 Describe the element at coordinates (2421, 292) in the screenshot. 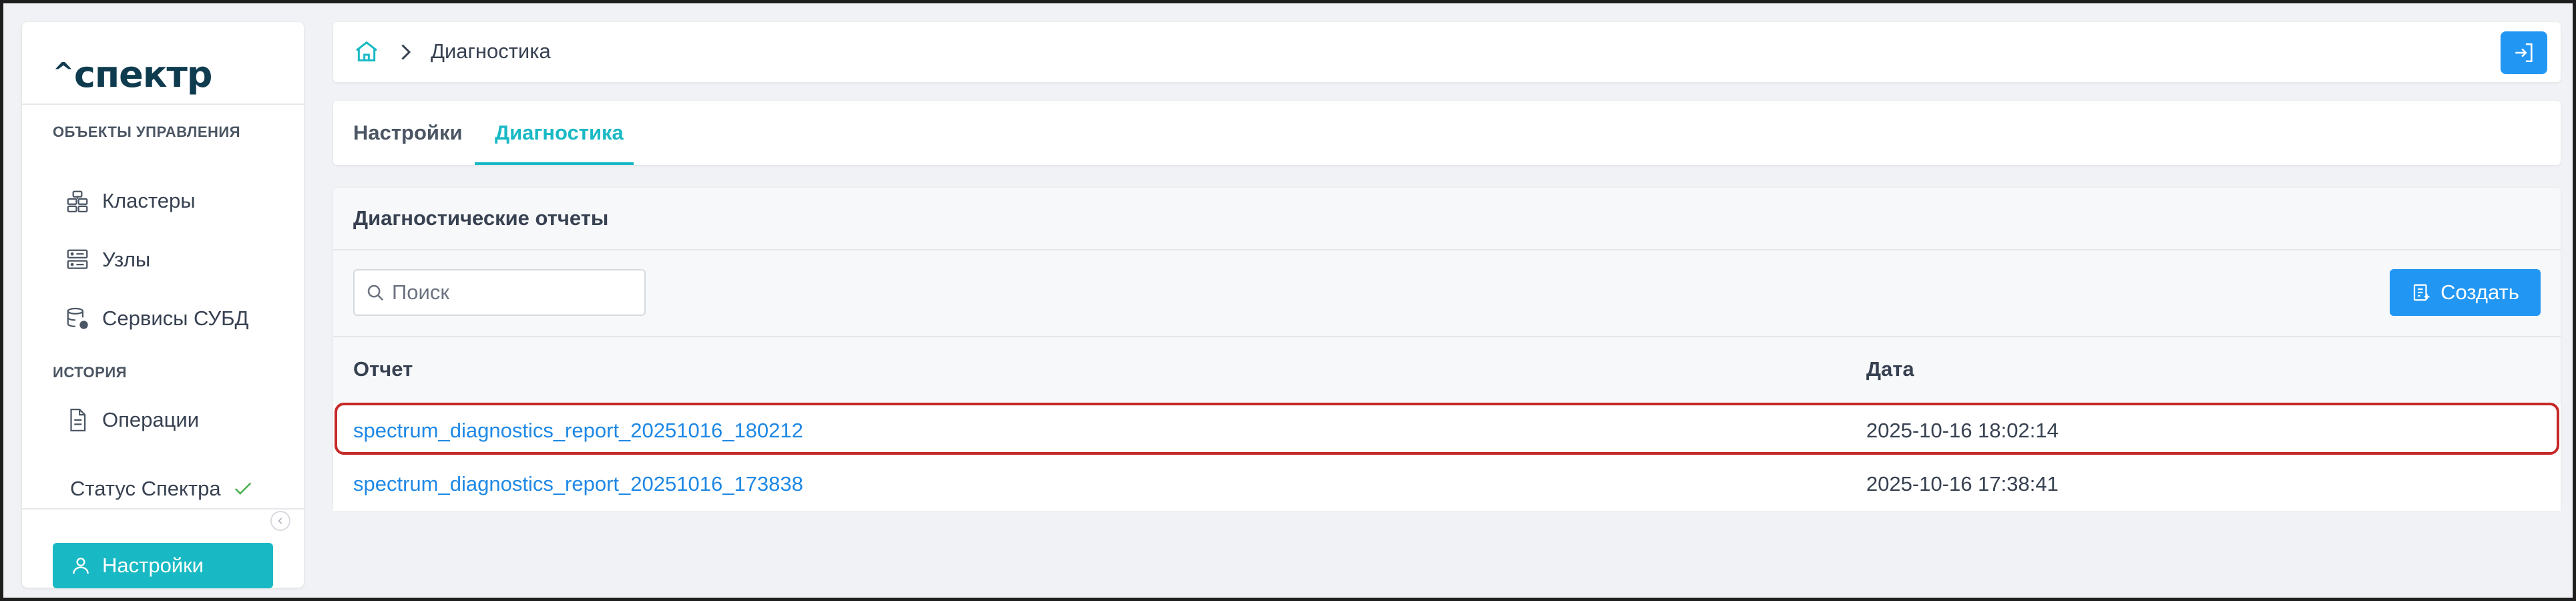

I see `create-document-icon` at that location.